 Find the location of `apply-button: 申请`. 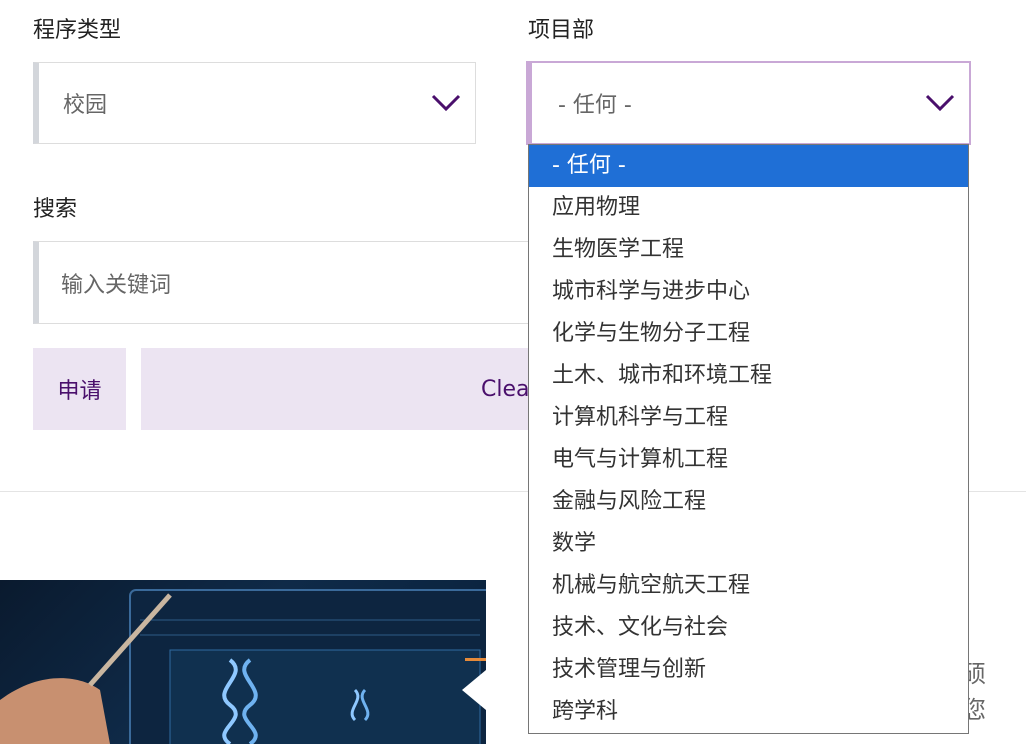

apply-button: 申请 is located at coordinates (79, 389).